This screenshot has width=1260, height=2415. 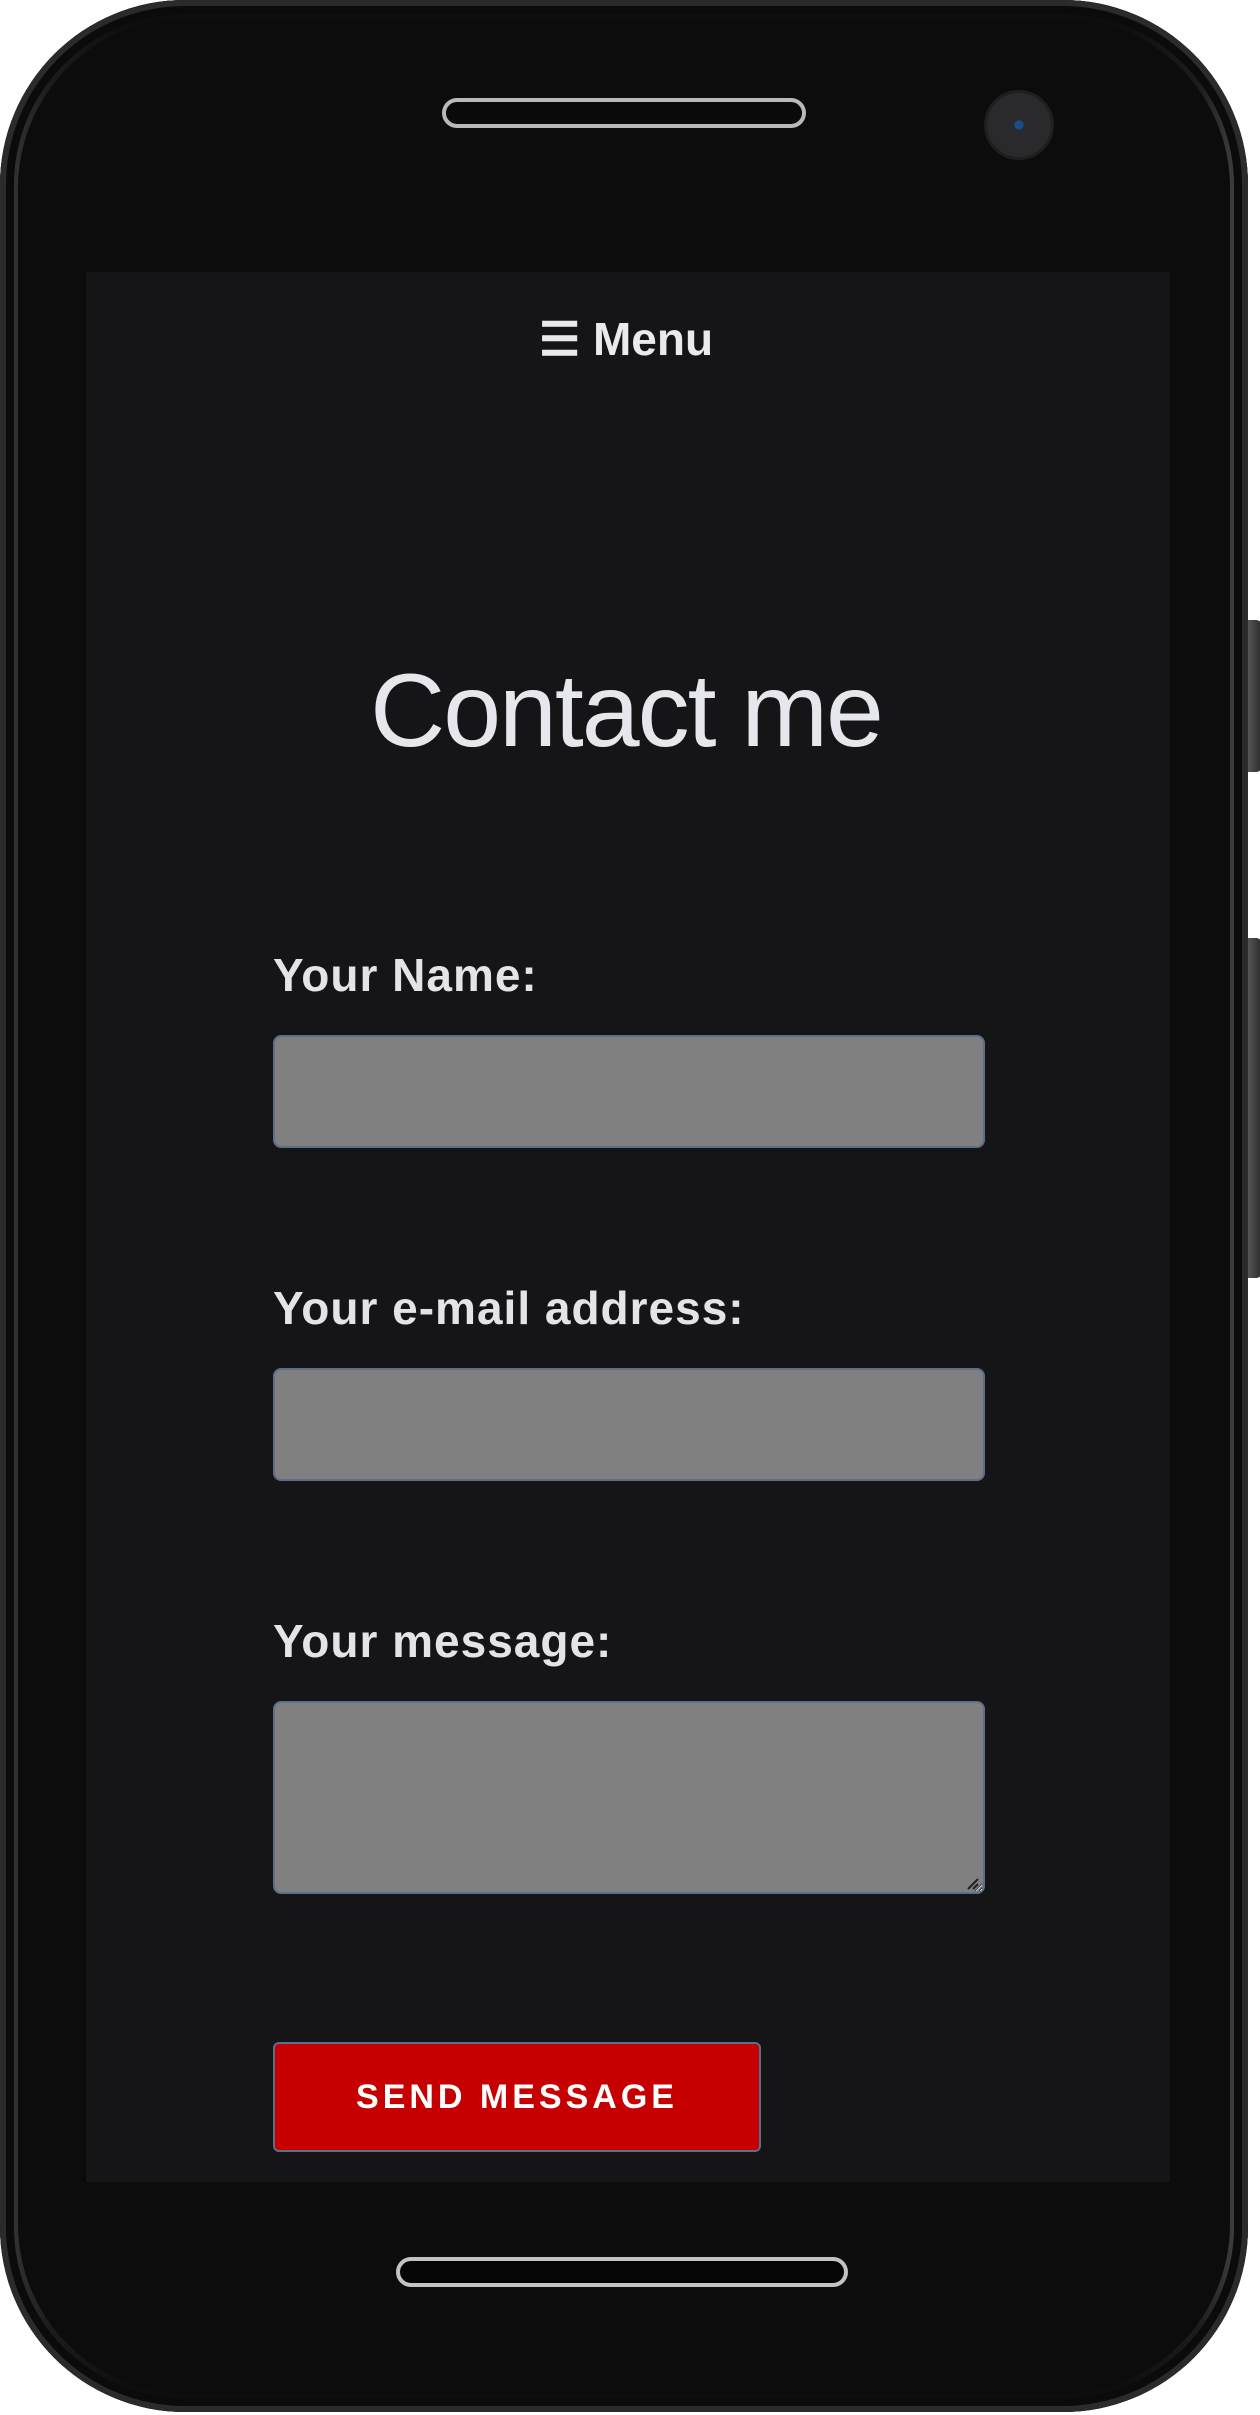 I want to click on message-textarea, so click(x=629, y=1797).